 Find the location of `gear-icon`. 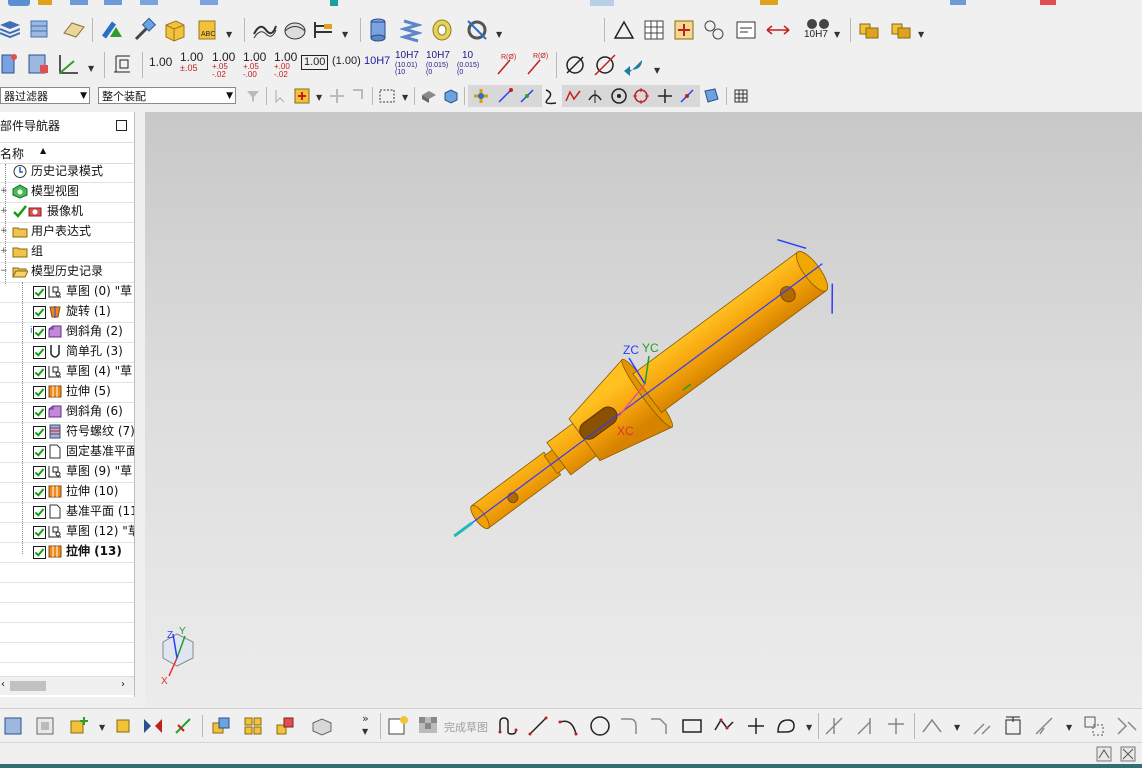

gear-icon is located at coordinates (477, 30).